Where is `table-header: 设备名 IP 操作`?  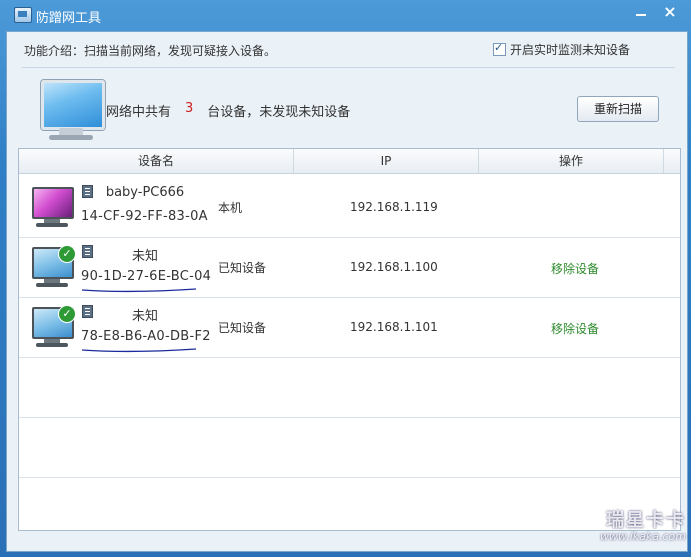 table-header: 设备名 IP 操作 is located at coordinates (349, 161).